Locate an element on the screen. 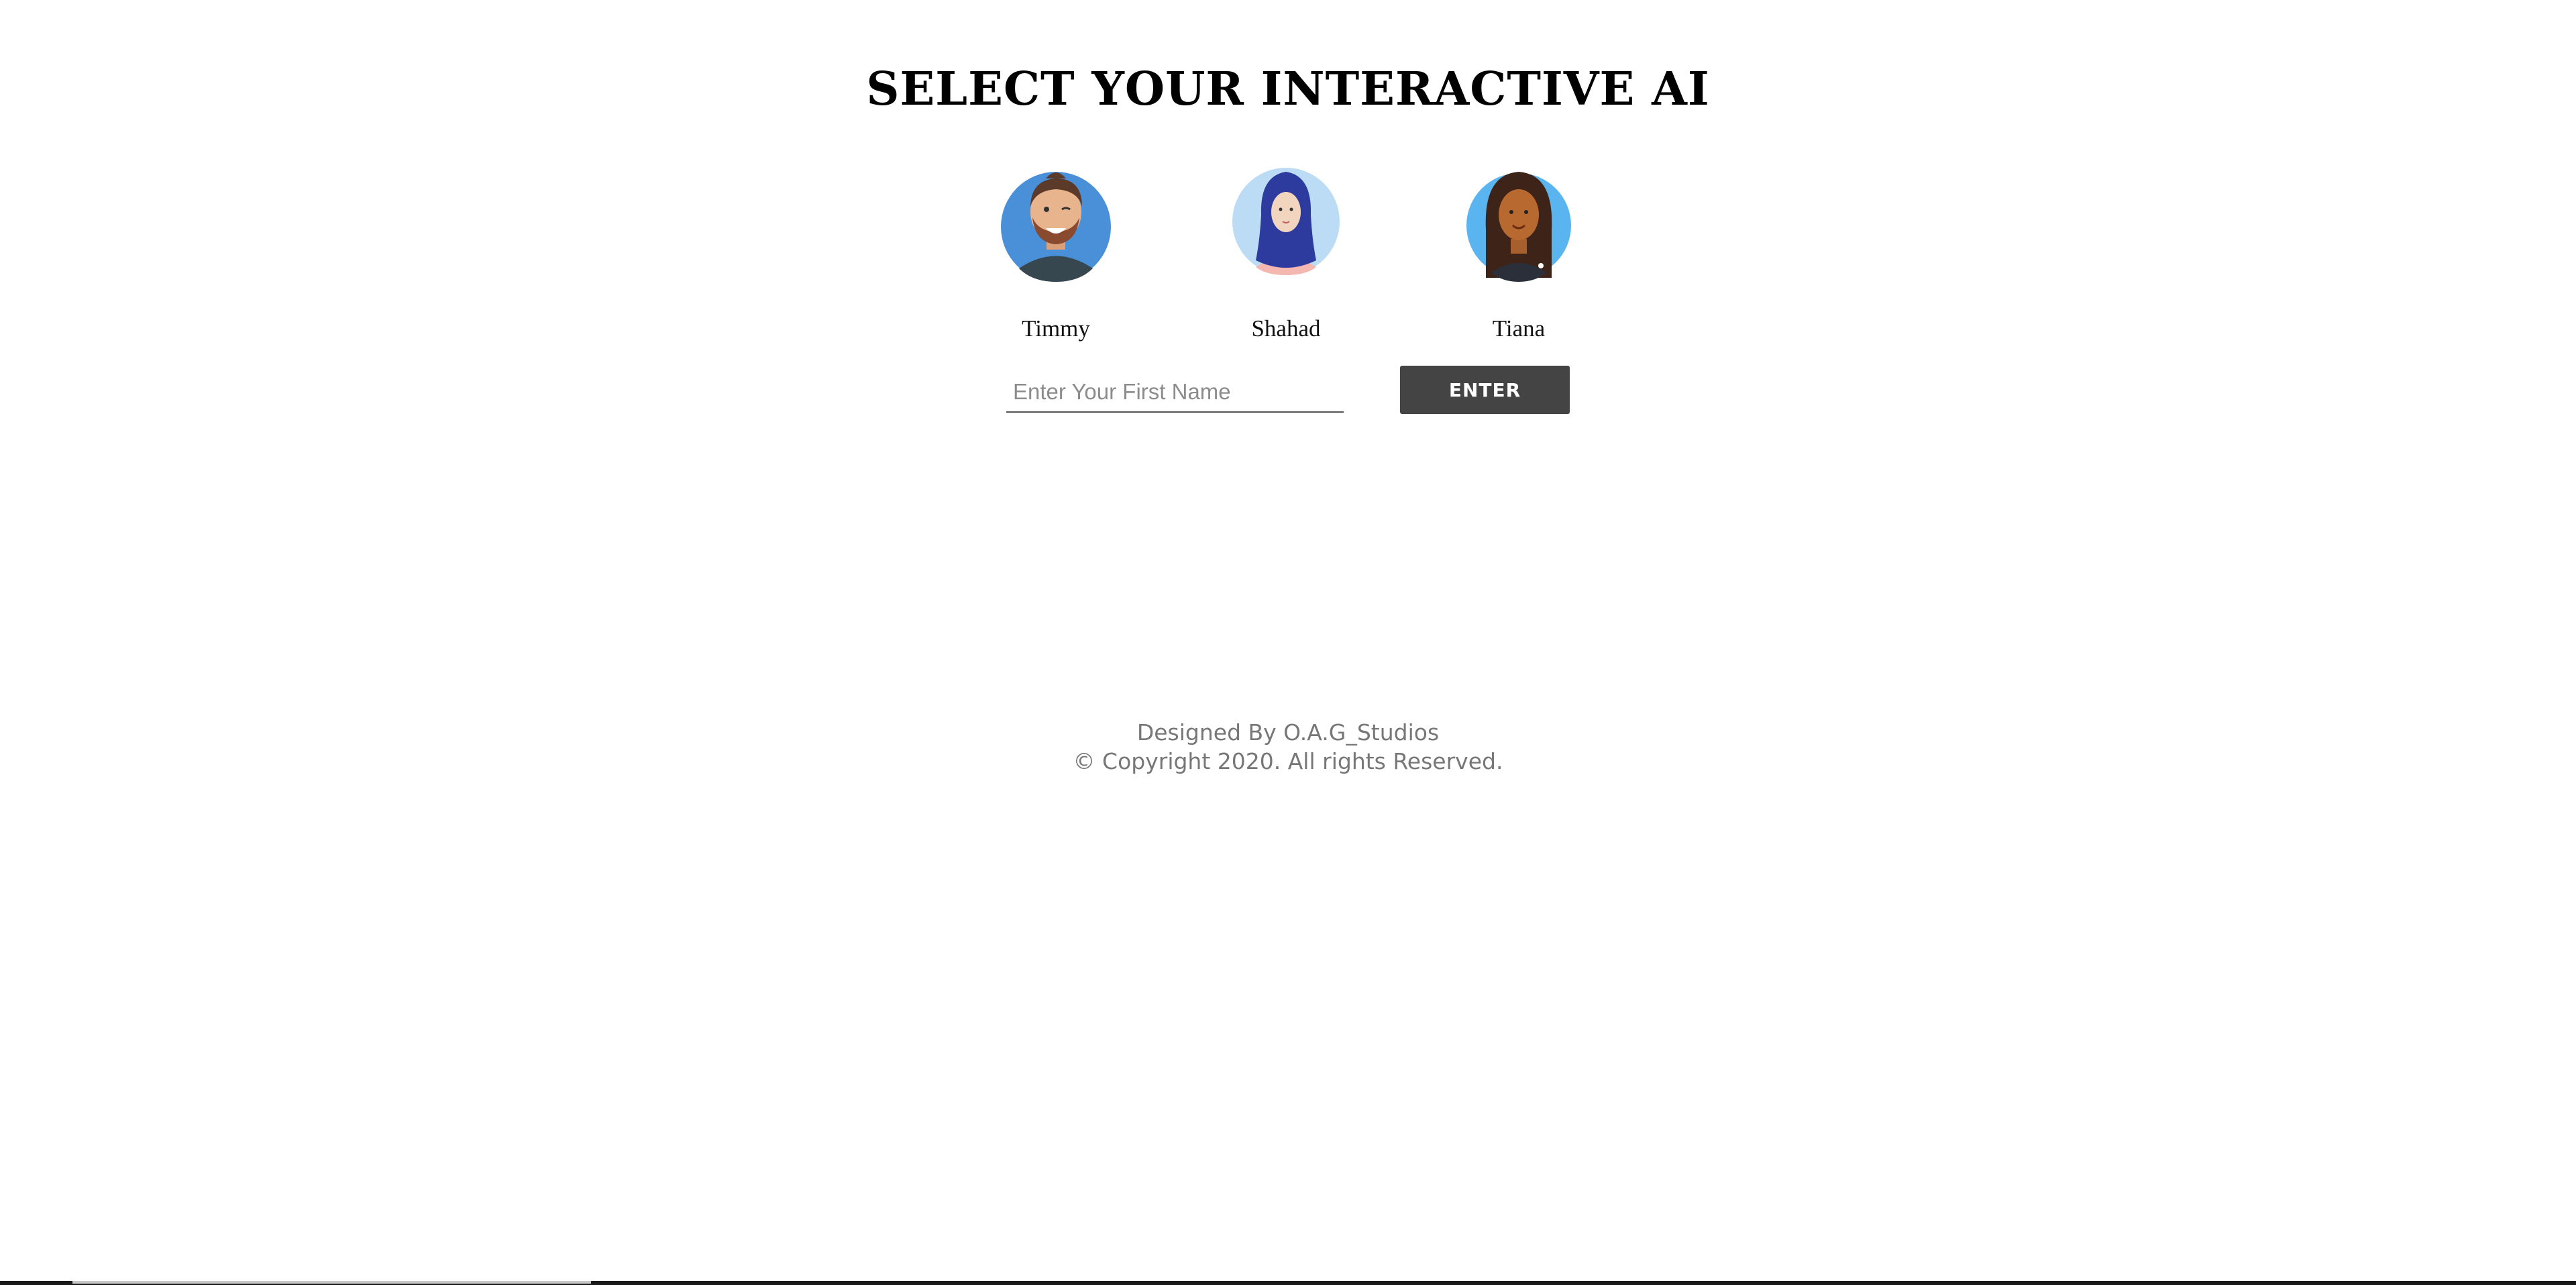  avatar-name-timmy: Timmy is located at coordinates (1056, 328).